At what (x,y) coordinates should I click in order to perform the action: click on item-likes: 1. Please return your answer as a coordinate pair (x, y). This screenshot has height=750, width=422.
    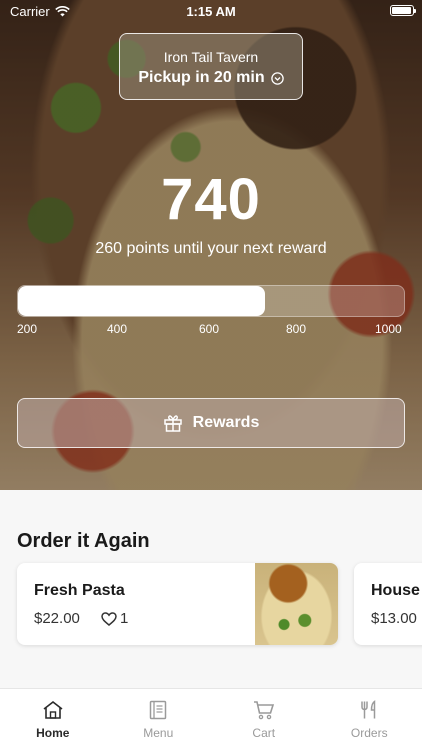
    Looking at the image, I should click on (114, 618).